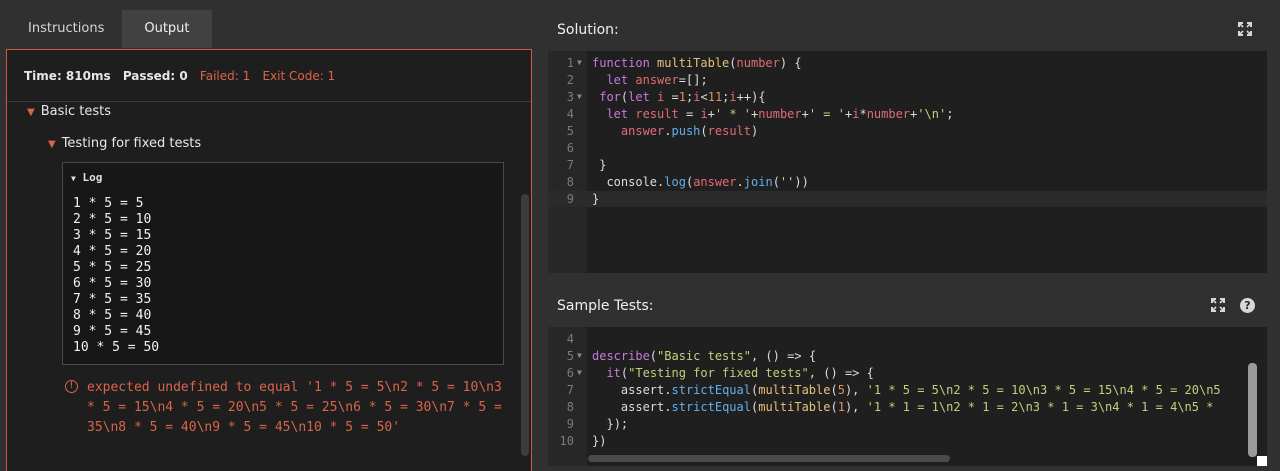 The height and width of the screenshot is (471, 1280). I want to click on code-line: 9 });, so click(907, 424).